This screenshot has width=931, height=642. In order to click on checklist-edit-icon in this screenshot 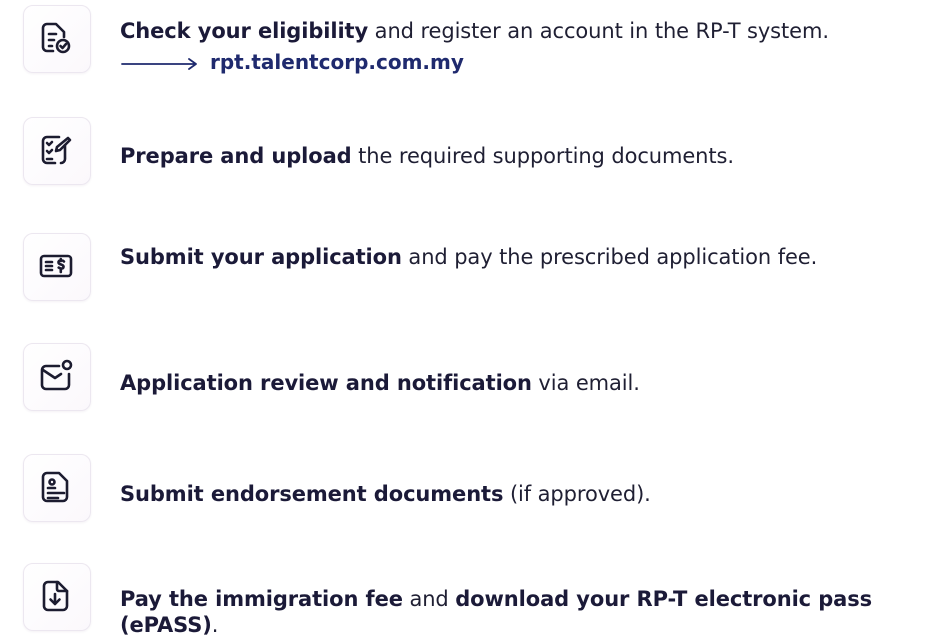, I will do `click(56, 150)`.